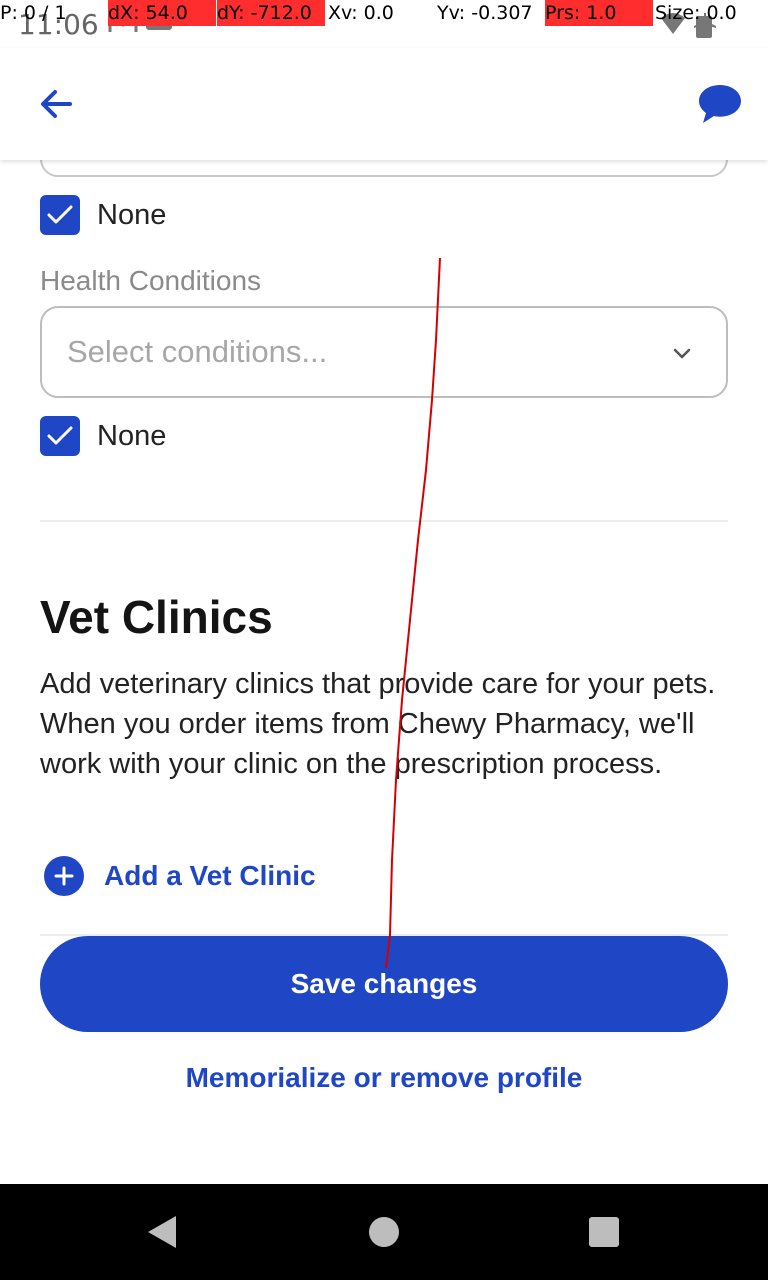 This screenshot has height=1280, width=768. What do you see at coordinates (682, 353) in the screenshot?
I see `chevron-down-icon` at bounding box center [682, 353].